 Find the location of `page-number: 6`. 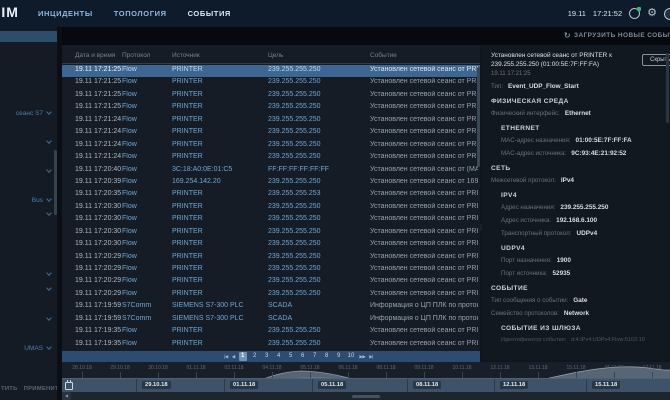

page-number: 6 is located at coordinates (303, 356).